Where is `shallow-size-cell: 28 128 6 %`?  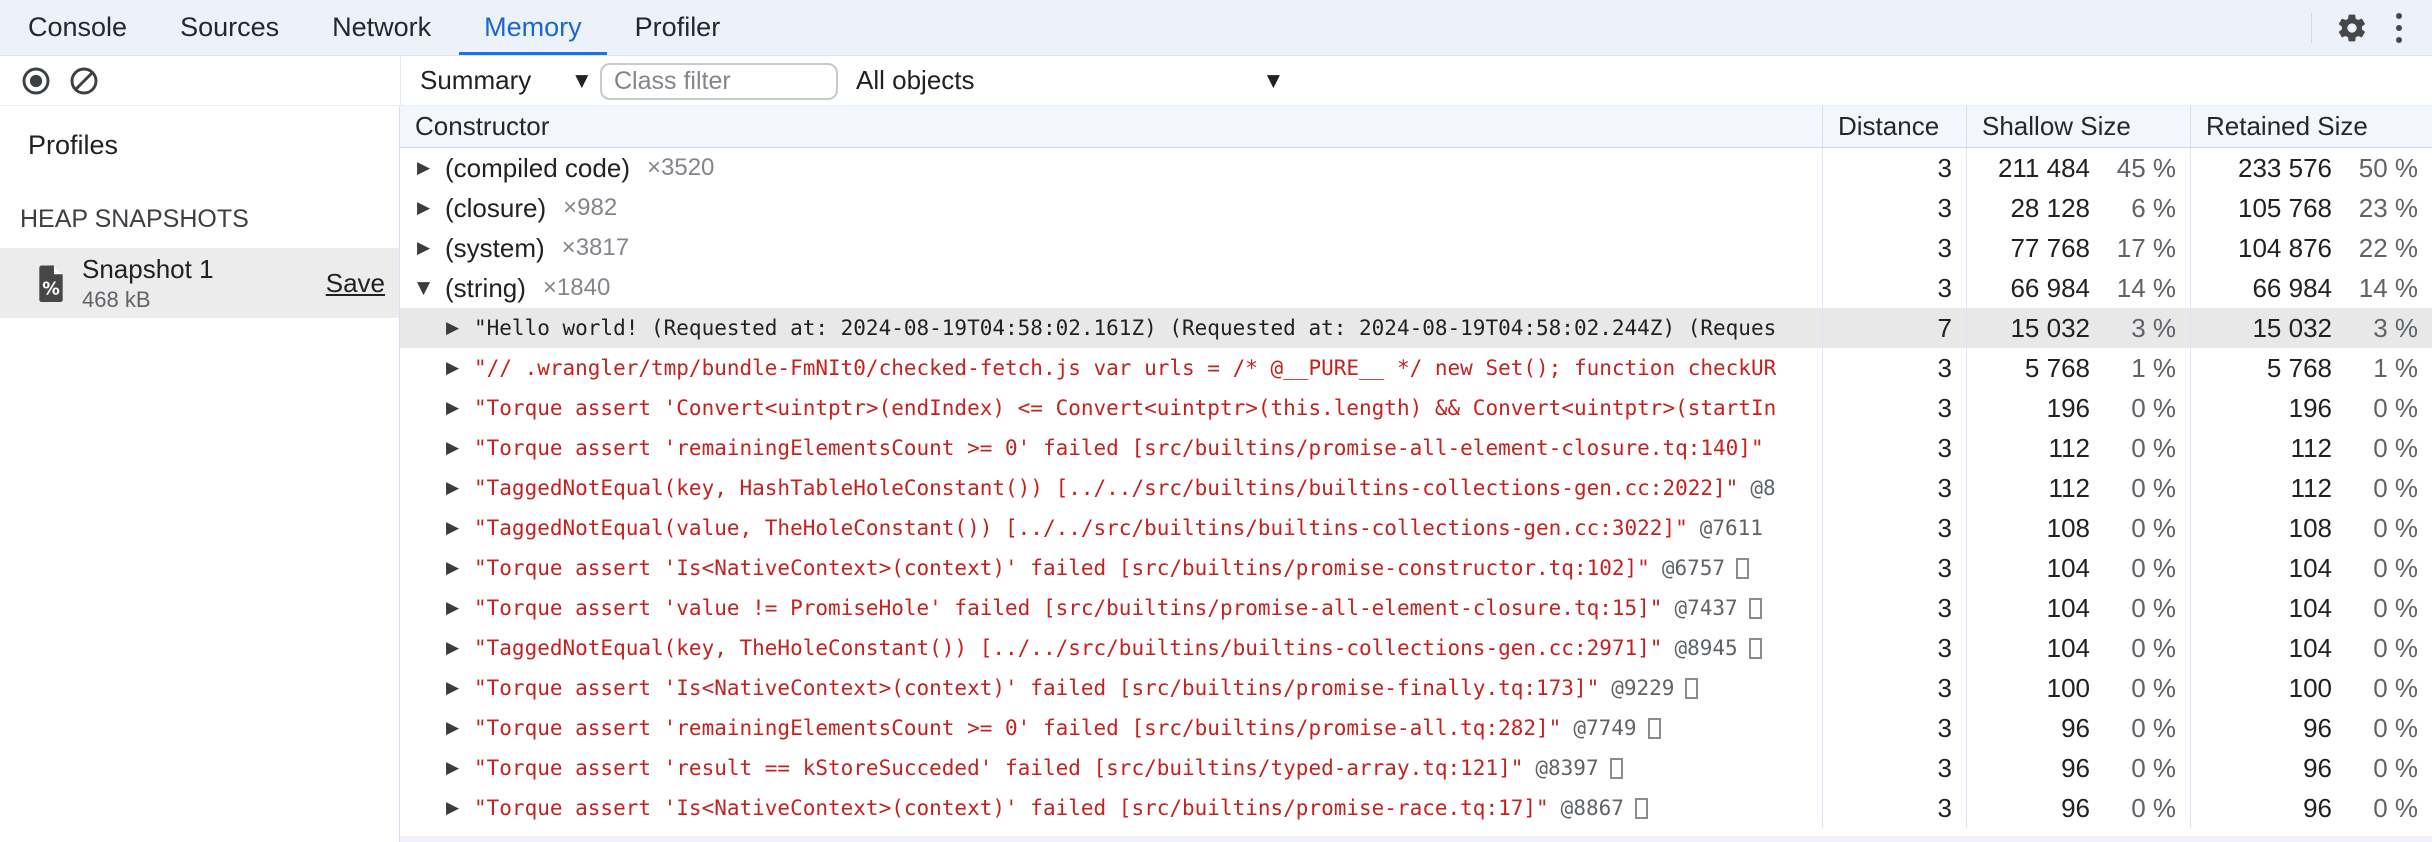 shallow-size-cell: 28 128 6 % is located at coordinates (2078, 208).